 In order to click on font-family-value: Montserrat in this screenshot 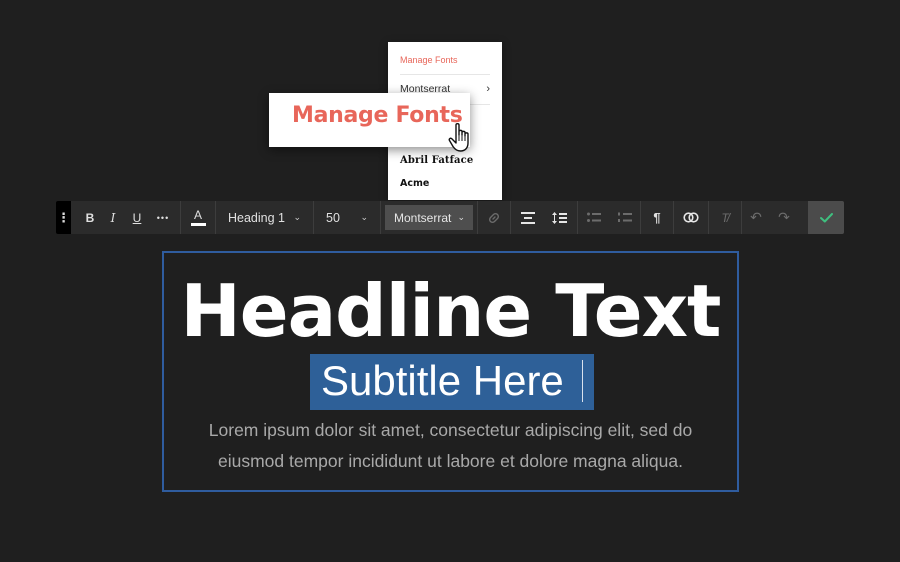, I will do `click(423, 217)`.